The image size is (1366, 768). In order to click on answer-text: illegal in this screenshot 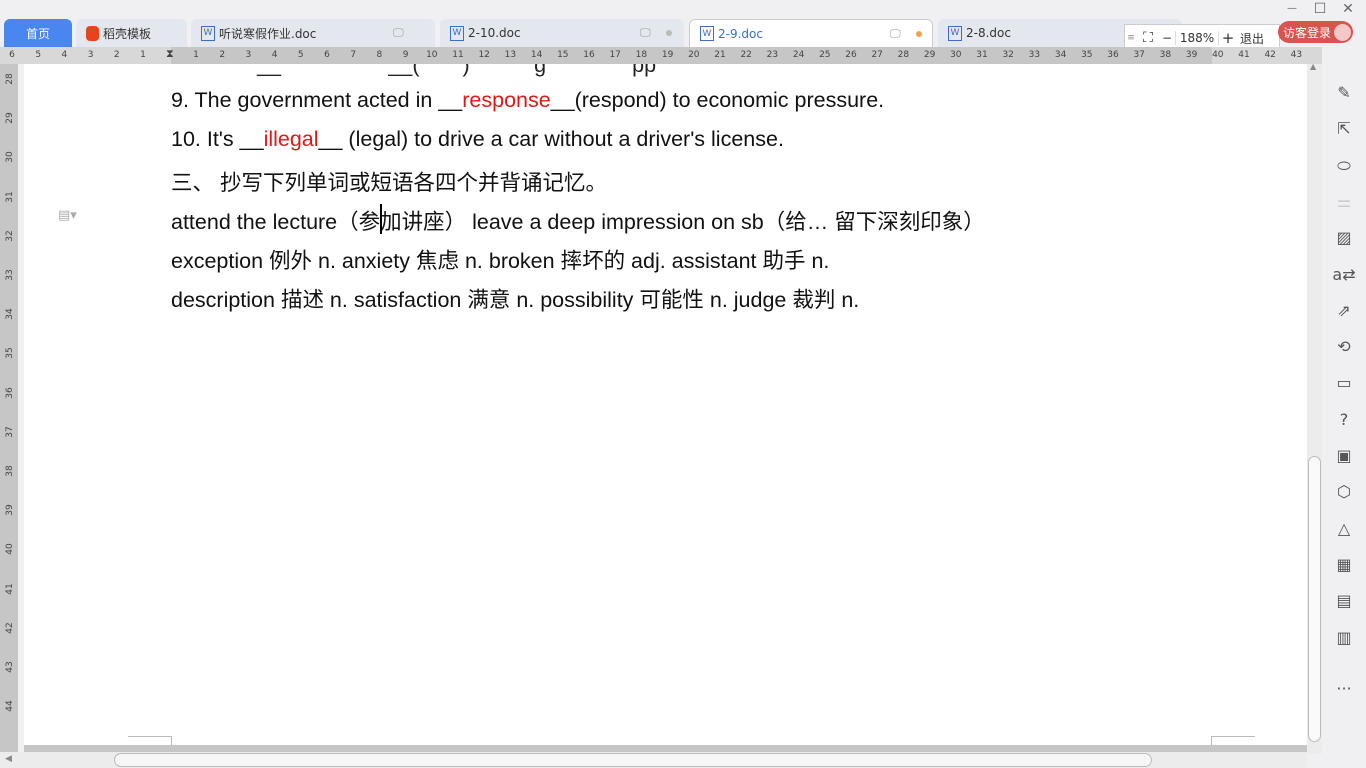, I will do `click(291, 139)`.